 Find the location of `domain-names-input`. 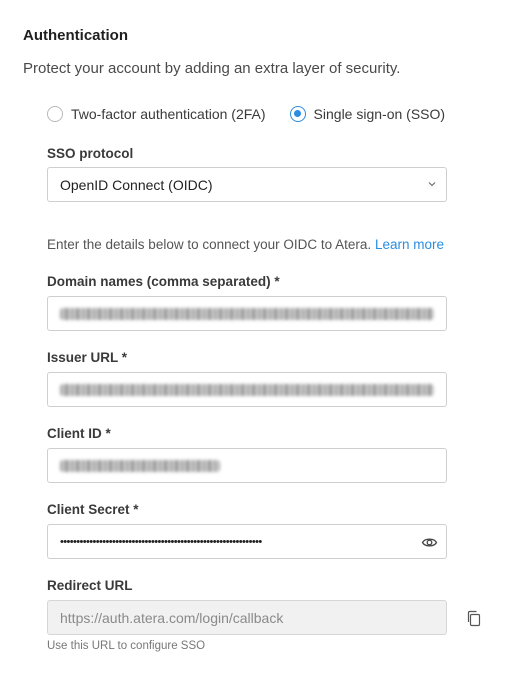

domain-names-input is located at coordinates (247, 313).